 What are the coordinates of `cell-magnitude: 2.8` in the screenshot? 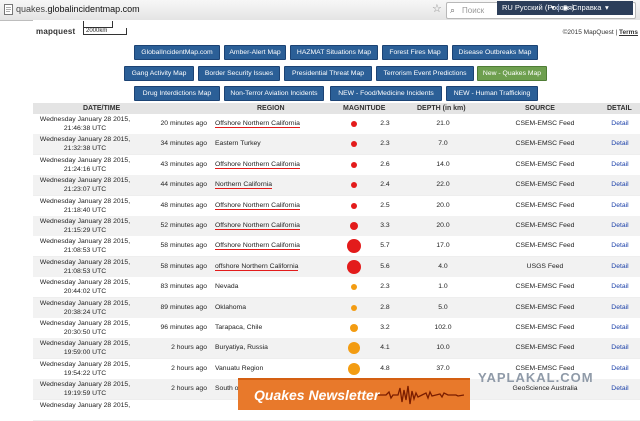 It's located at (385, 307).